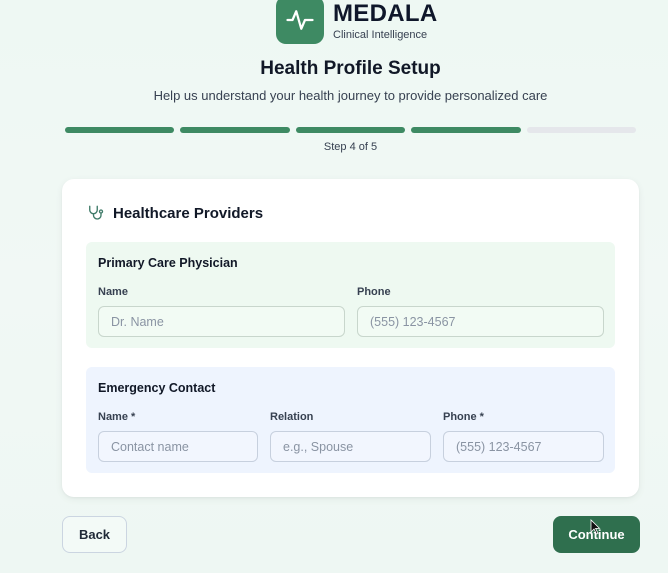  I want to click on activity-pulse-icon, so click(300, 22).